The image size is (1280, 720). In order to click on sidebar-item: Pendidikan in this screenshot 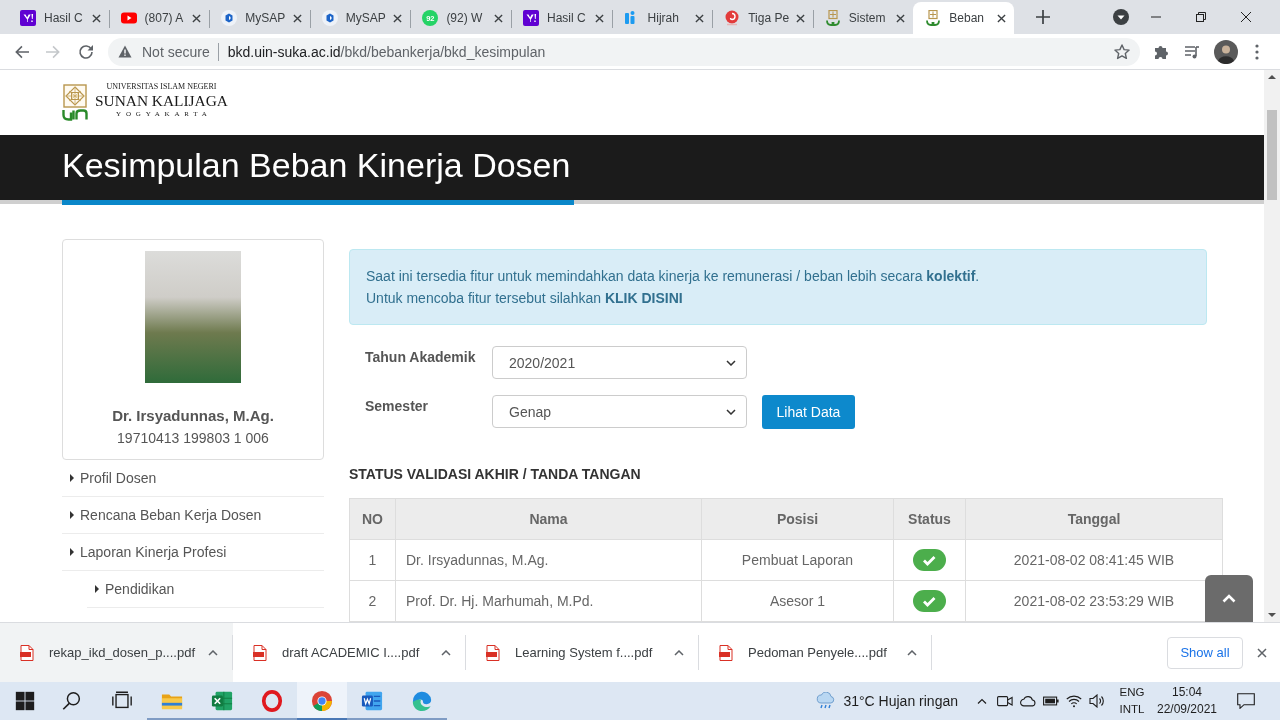, I will do `click(205, 589)`.